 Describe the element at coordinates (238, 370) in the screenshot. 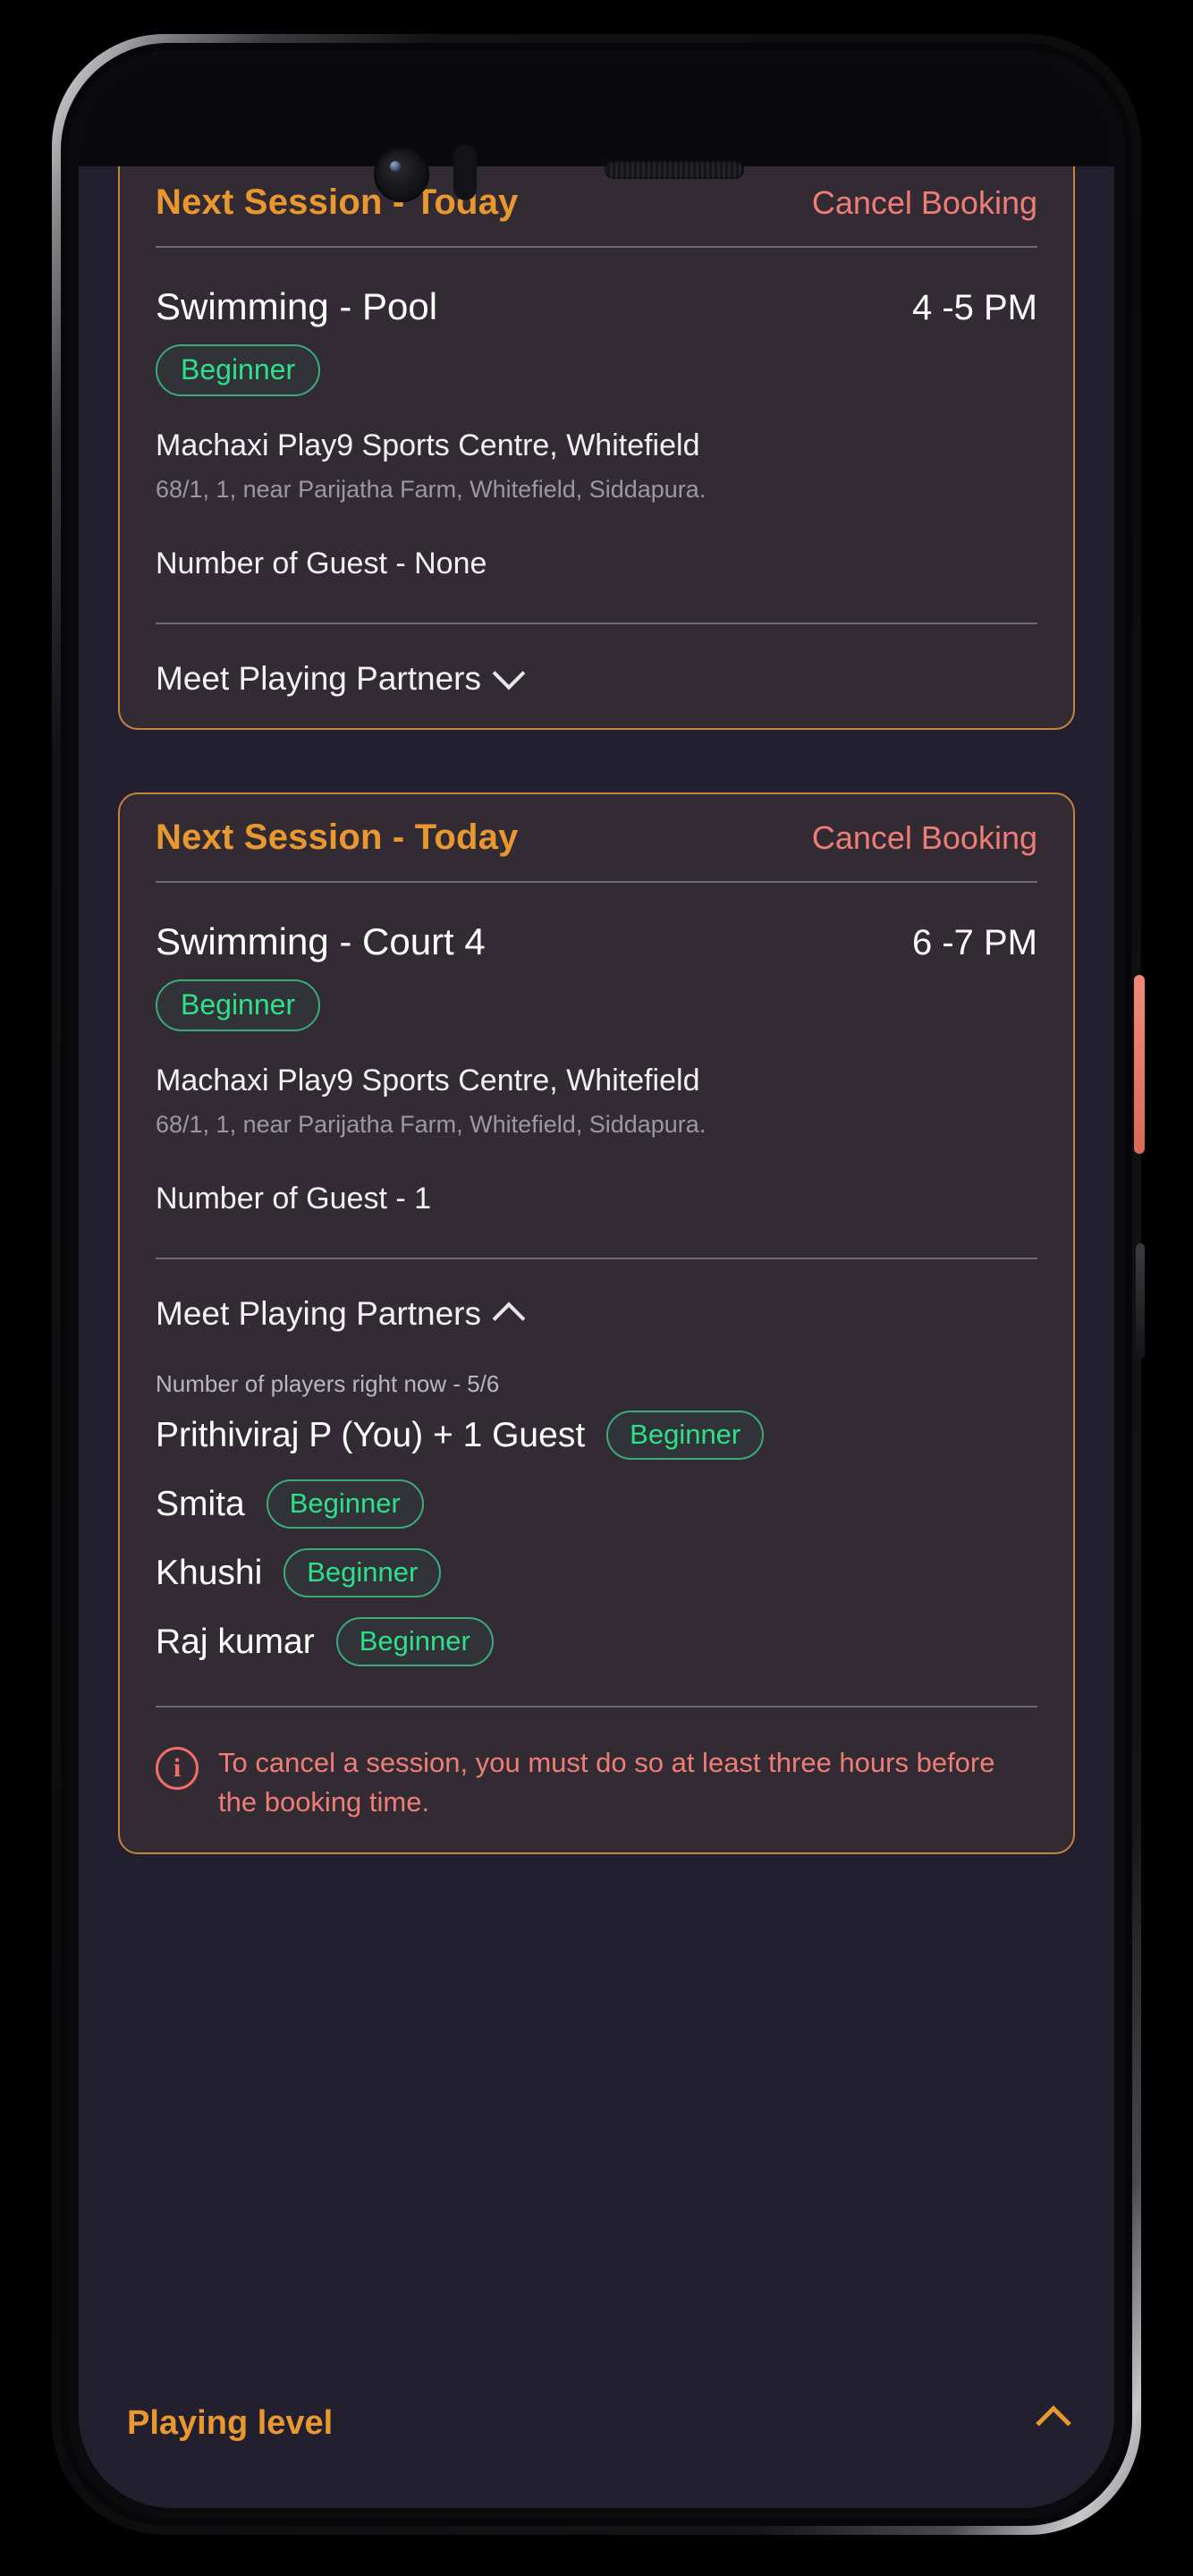

I see `session-card-1-level-badge: Beginner` at that location.